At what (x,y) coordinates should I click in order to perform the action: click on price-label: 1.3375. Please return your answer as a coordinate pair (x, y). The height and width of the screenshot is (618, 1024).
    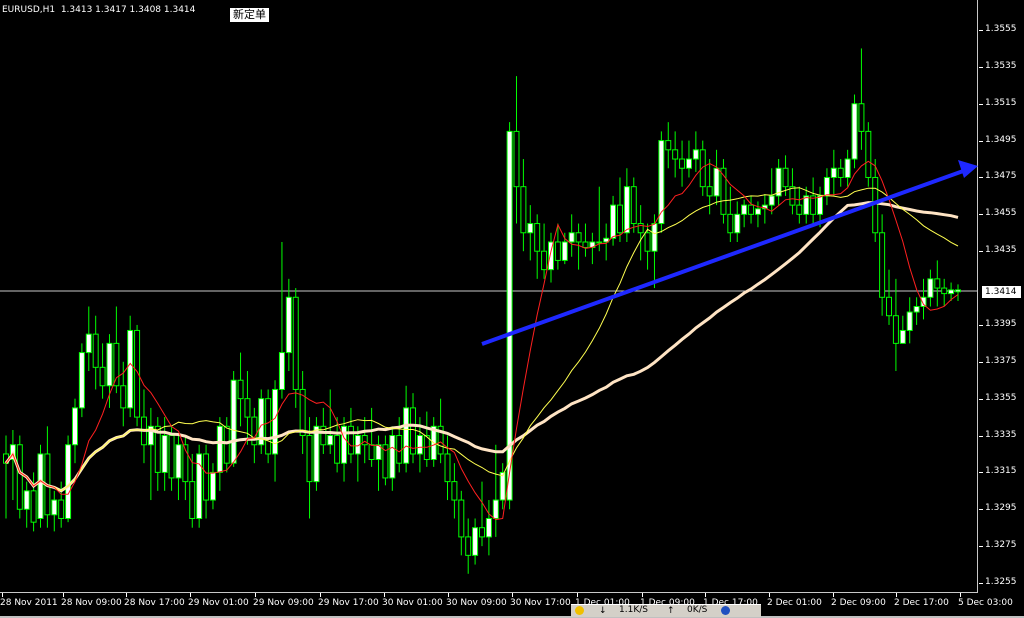
    Looking at the image, I should click on (1001, 360).